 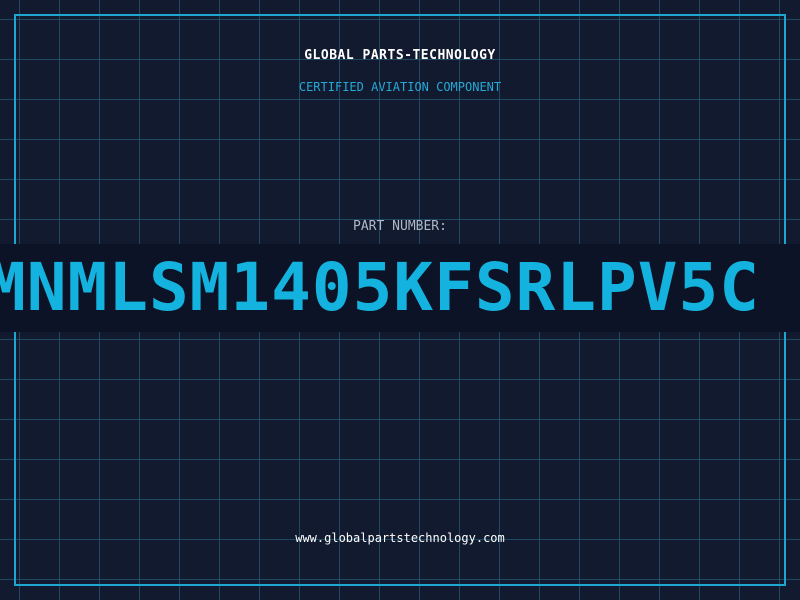 What do you see at coordinates (400, 538) in the screenshot?
I see `website-url: www.globalpartstechnology.com` at bounding box center [400, 538].